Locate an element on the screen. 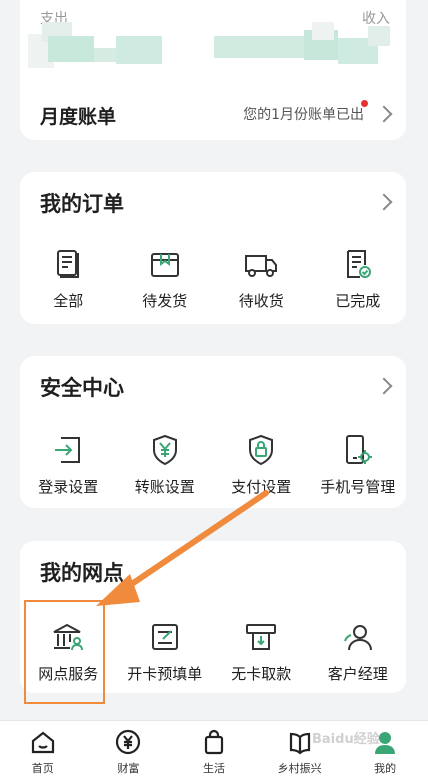 Image resolution: width=428 pixels, height=780 pixels. shopping-bag-icon is located at coordinates (214, 742).